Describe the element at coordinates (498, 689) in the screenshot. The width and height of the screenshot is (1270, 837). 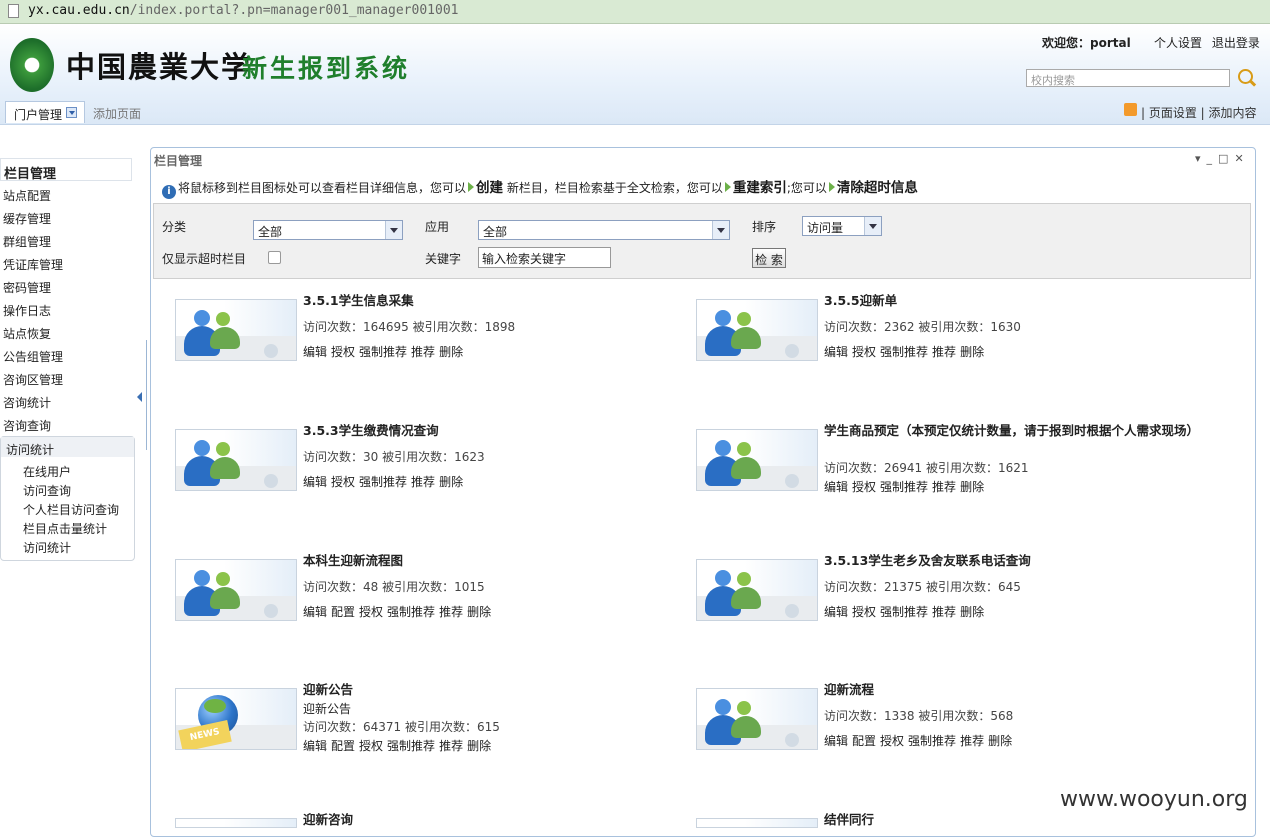
I see `item-title: 迎新公告` at that location.